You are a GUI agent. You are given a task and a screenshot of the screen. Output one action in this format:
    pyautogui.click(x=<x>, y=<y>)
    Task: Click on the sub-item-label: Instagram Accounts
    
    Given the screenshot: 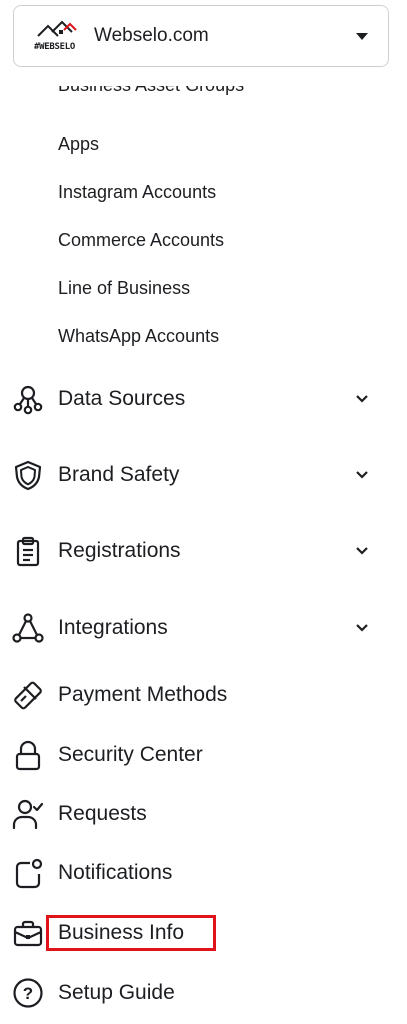 What is the action you would take?
    pyautogui.click(x=137, y=192)
    